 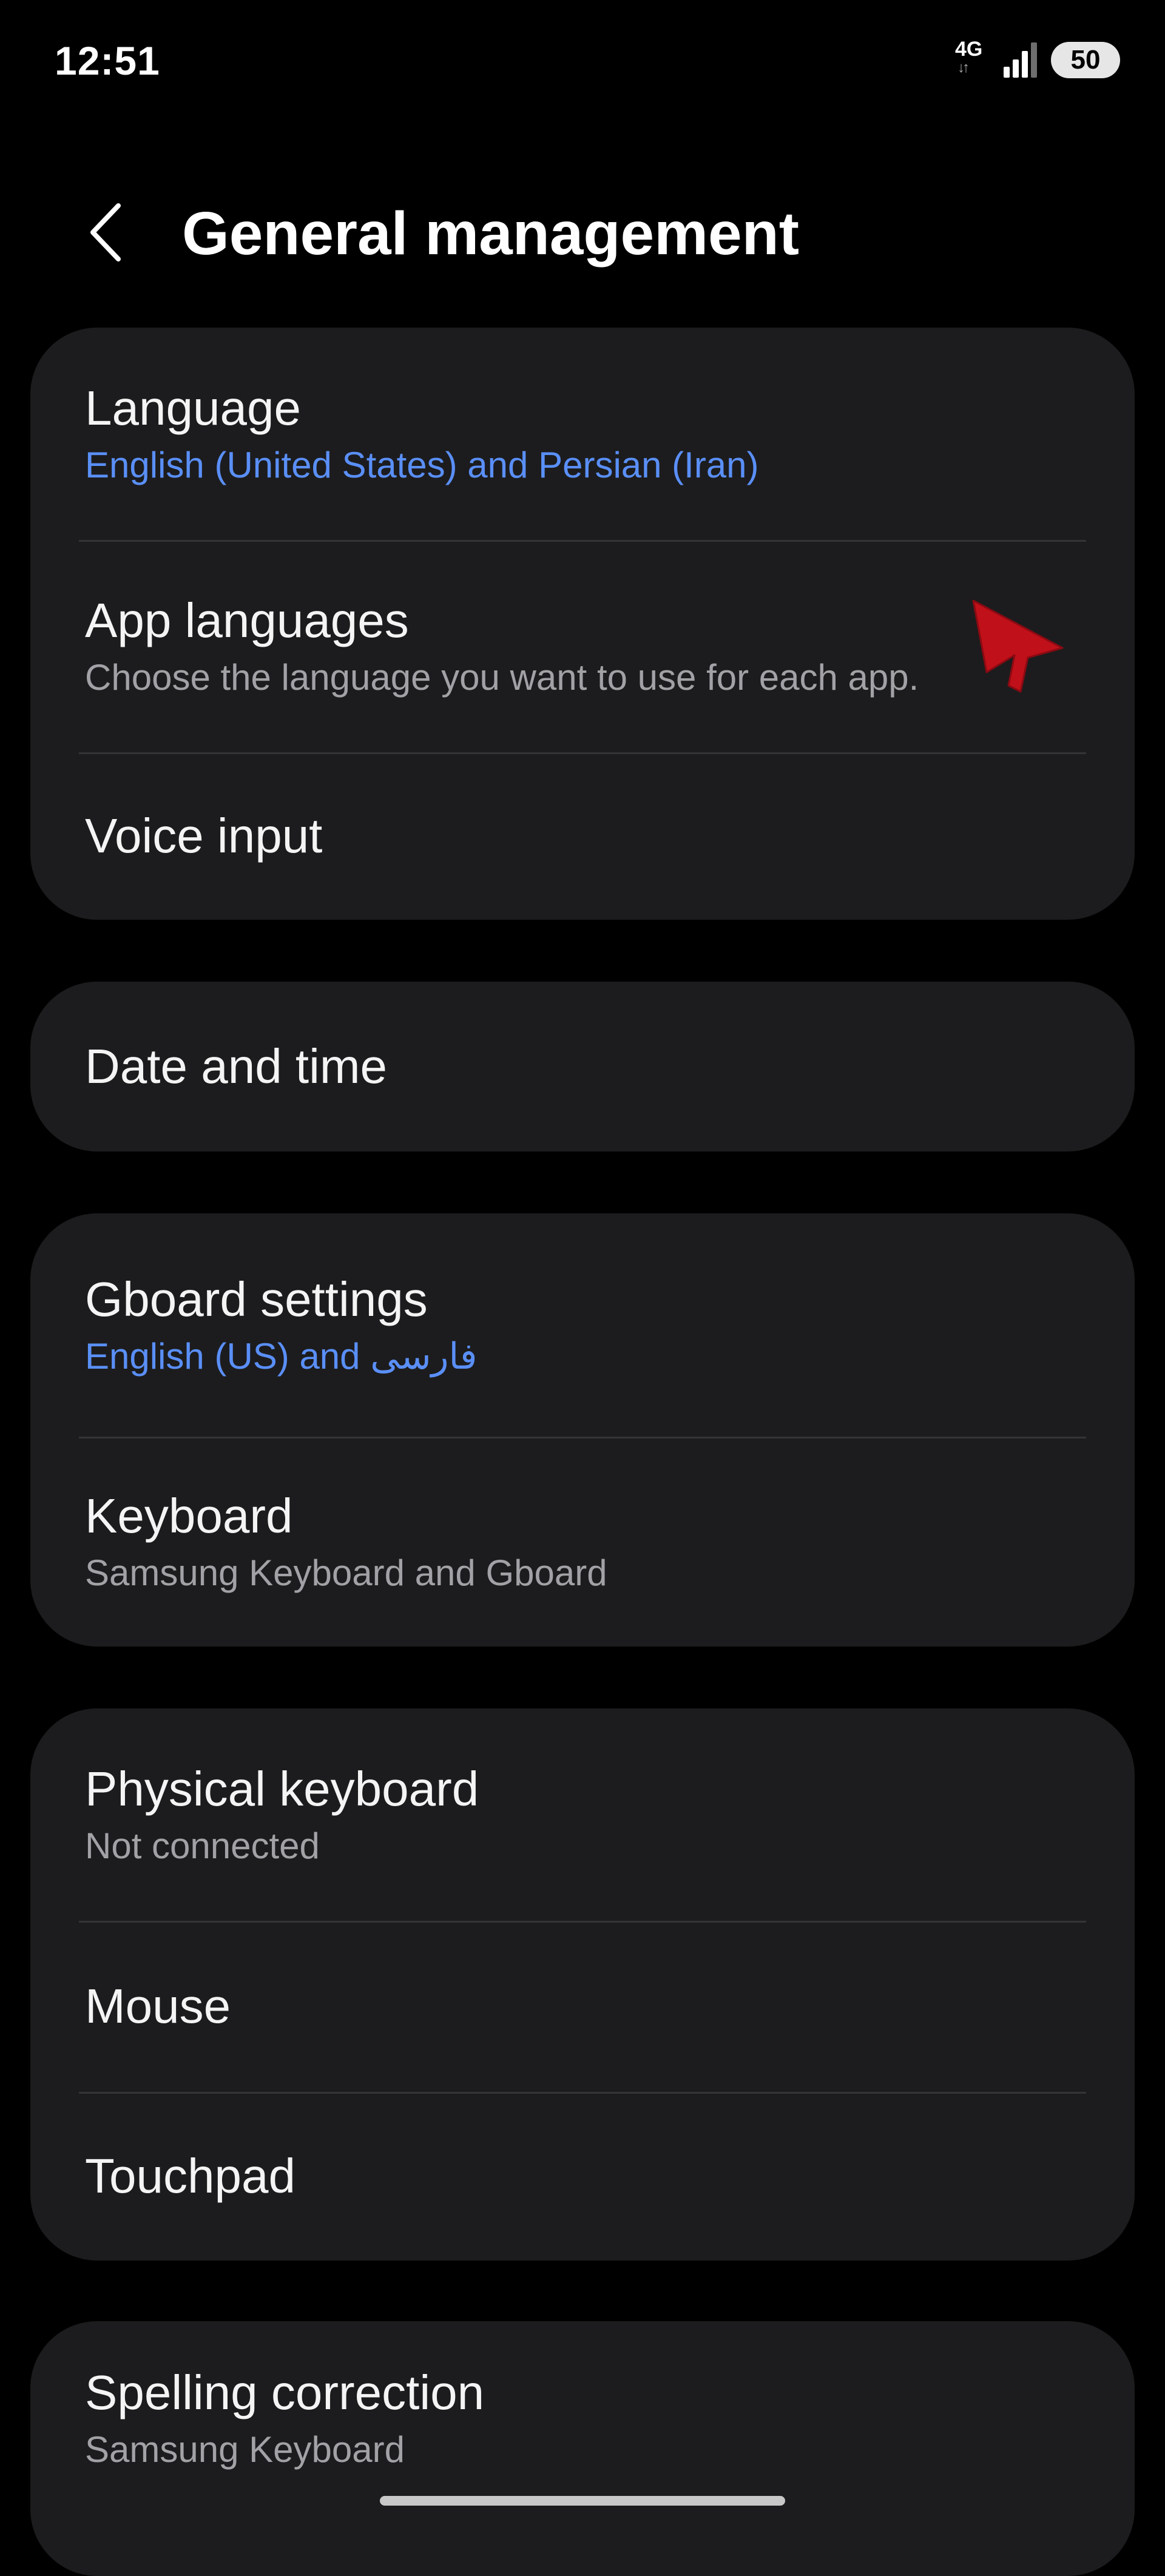 I want to click on page-title: General management, so click(x=491, y=234).